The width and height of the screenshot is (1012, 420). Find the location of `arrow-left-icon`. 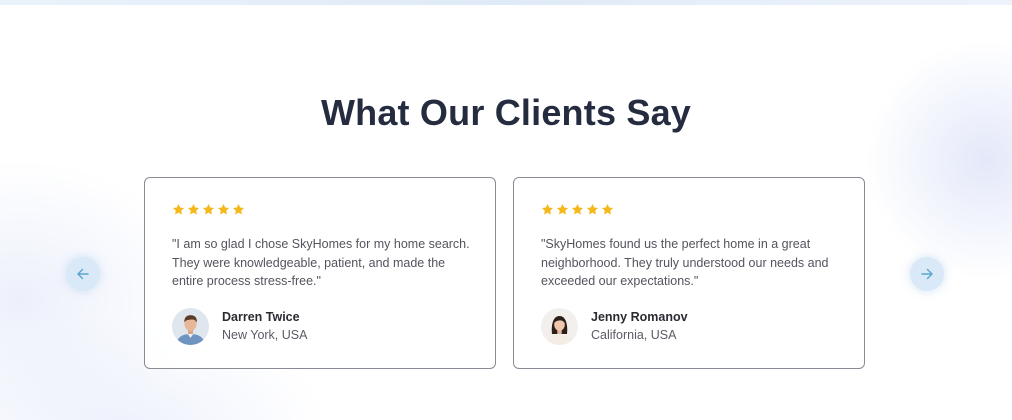

arrow-left-icon is located at coordinates (83, 274).